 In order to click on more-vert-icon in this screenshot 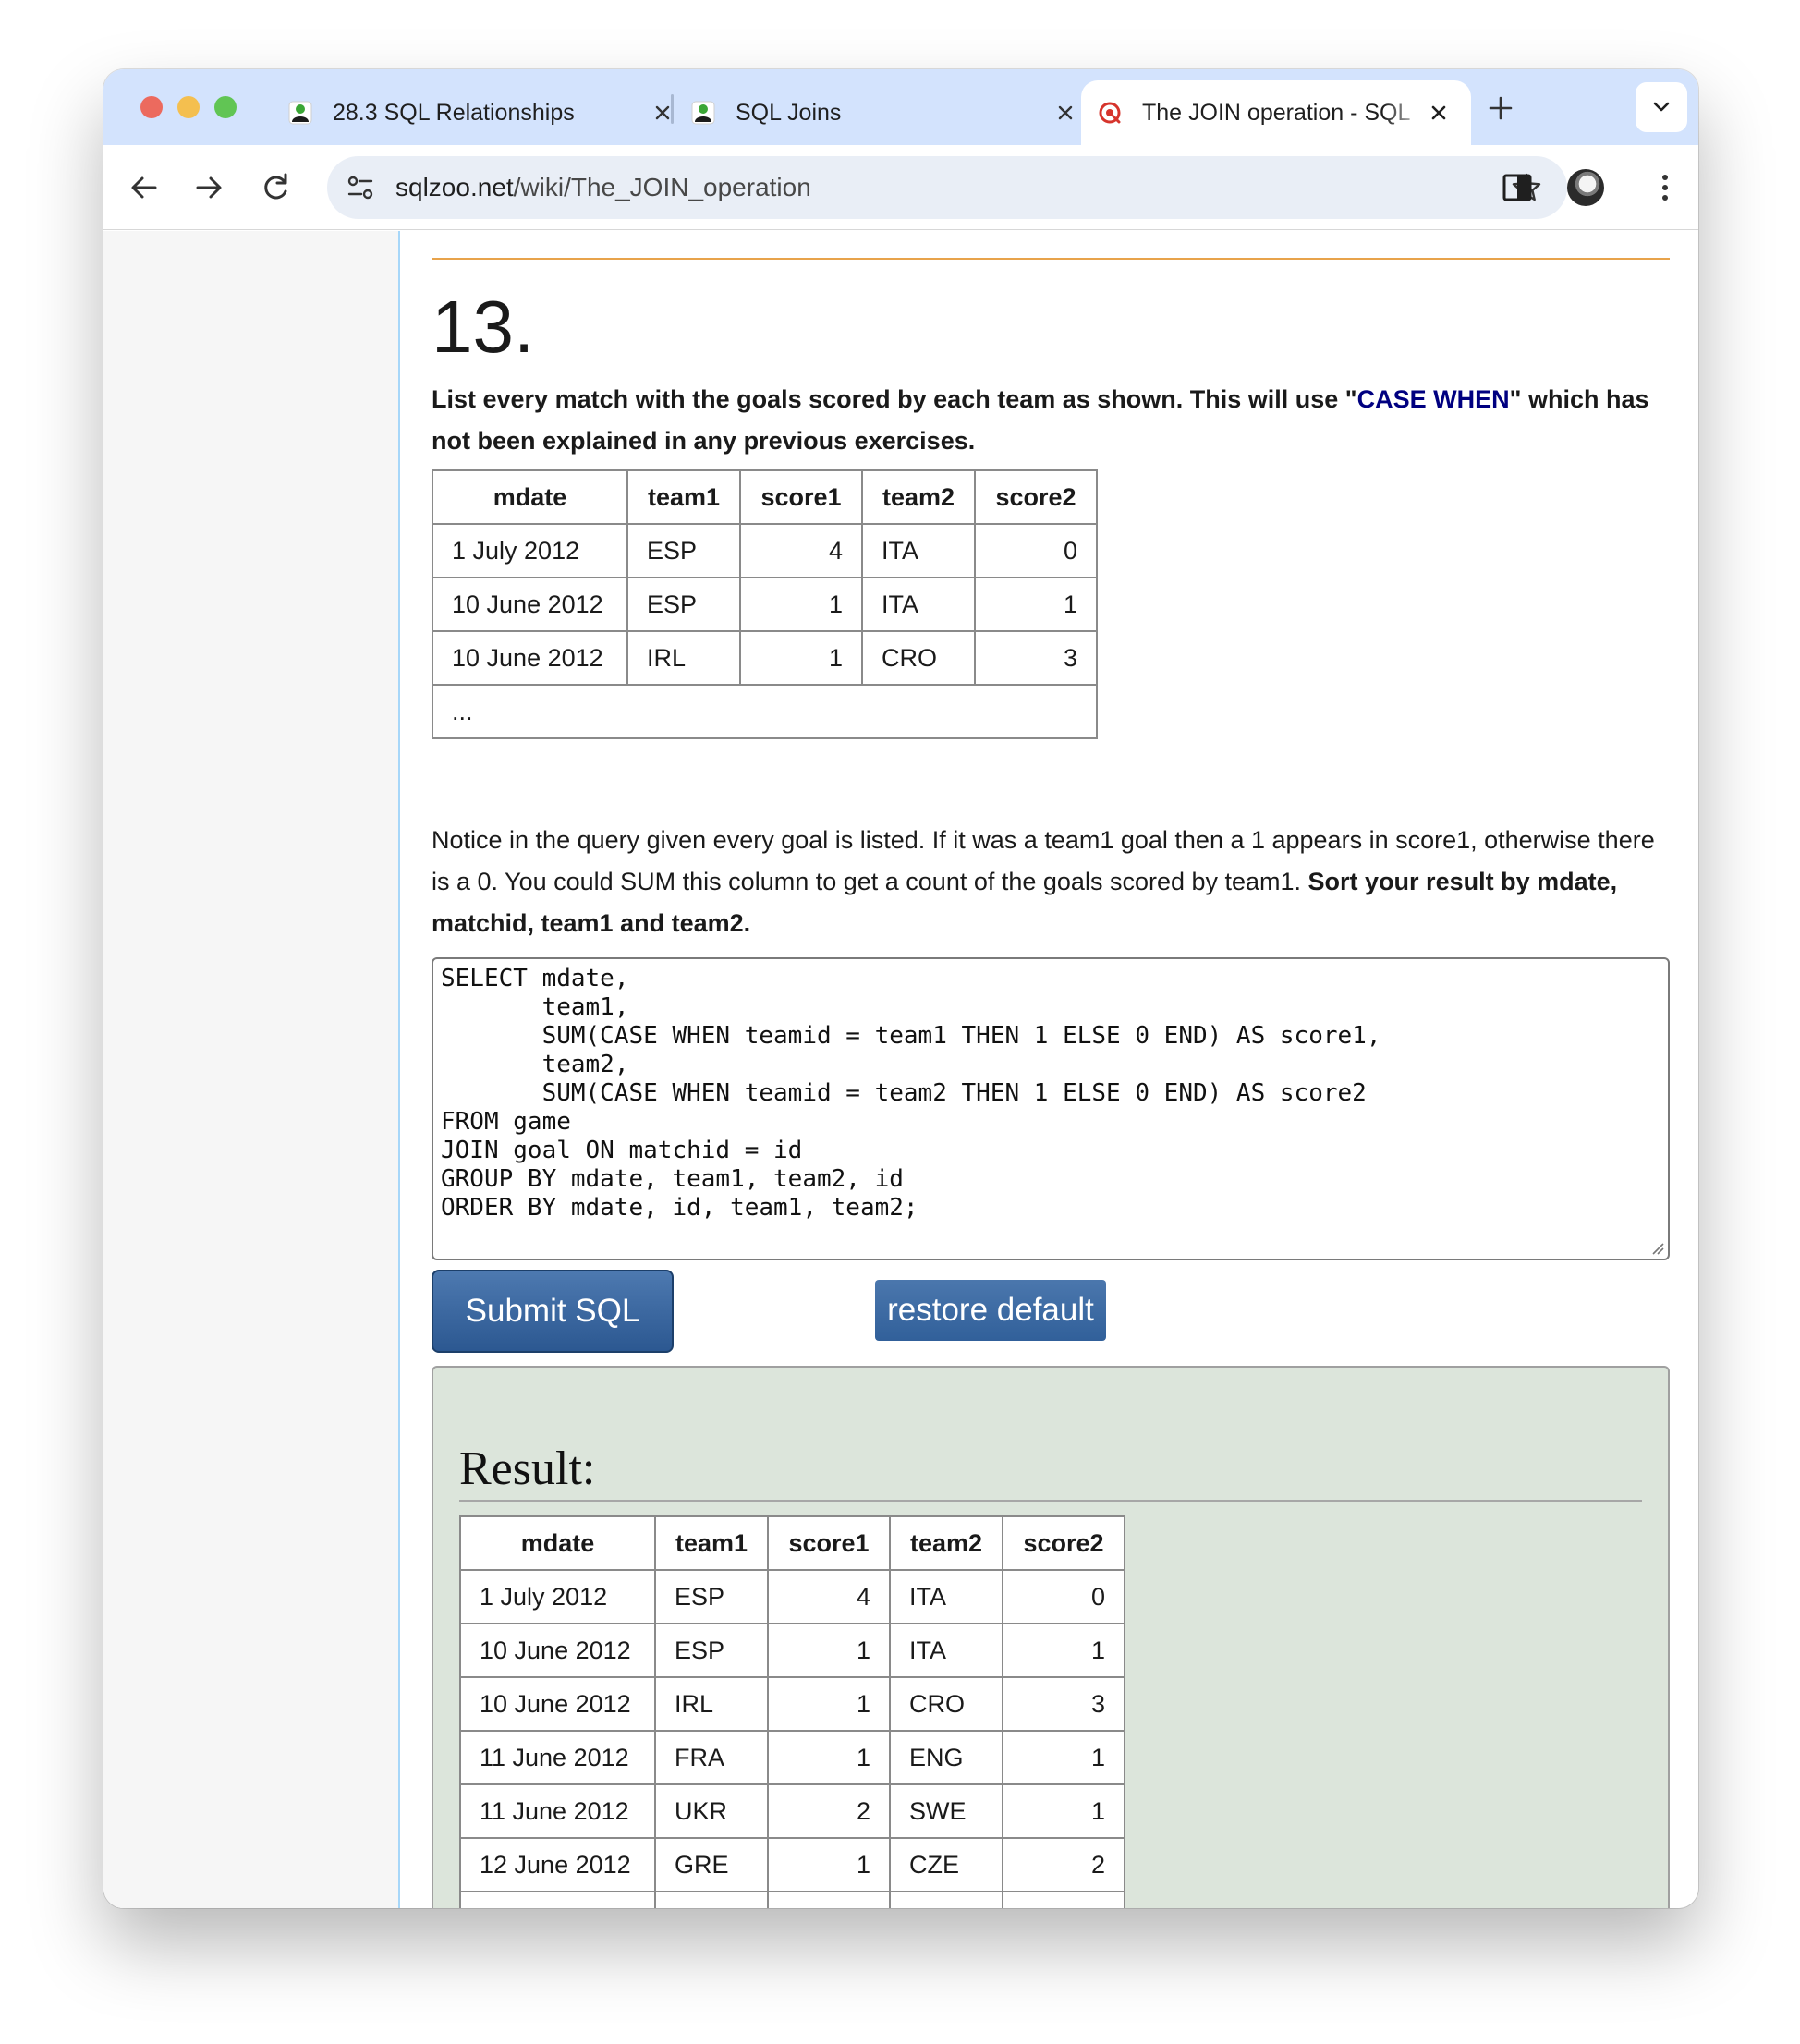, I will do `click(1665, 188)`.